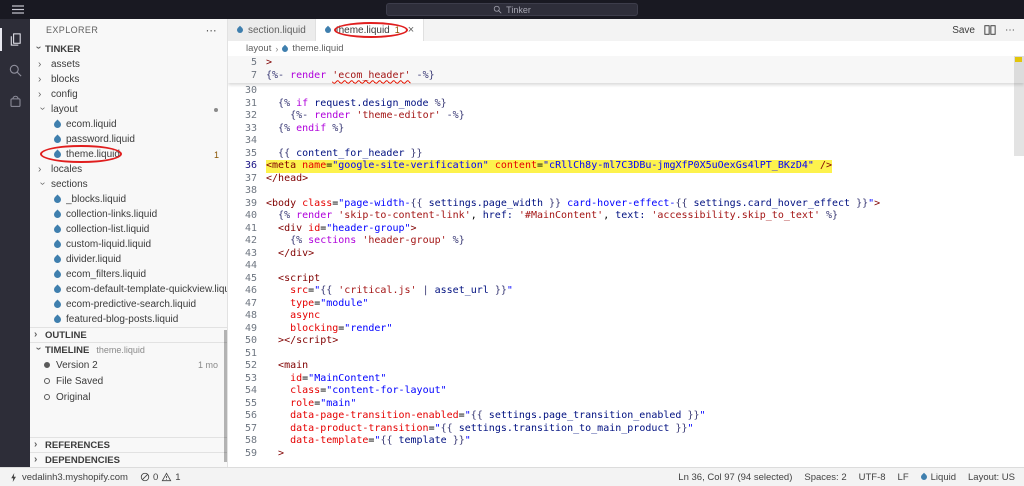 This screenshot has width=1024, height=486. What do you see at coordinates (678, 428) in the screenshot?
I see `code-token: }}` at bounding box center [678, 428].